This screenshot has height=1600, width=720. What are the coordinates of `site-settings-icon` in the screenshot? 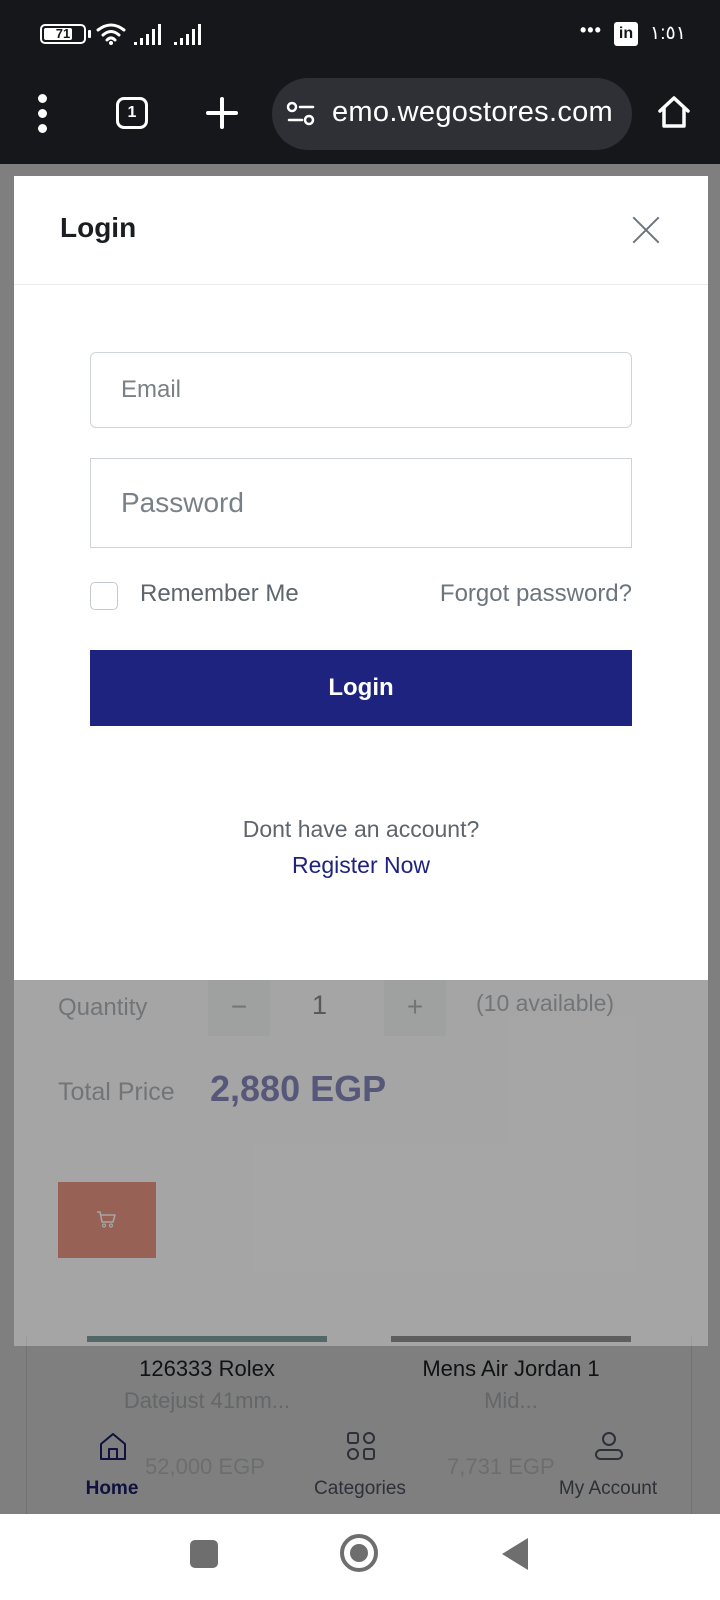 It's located at (301, 114).